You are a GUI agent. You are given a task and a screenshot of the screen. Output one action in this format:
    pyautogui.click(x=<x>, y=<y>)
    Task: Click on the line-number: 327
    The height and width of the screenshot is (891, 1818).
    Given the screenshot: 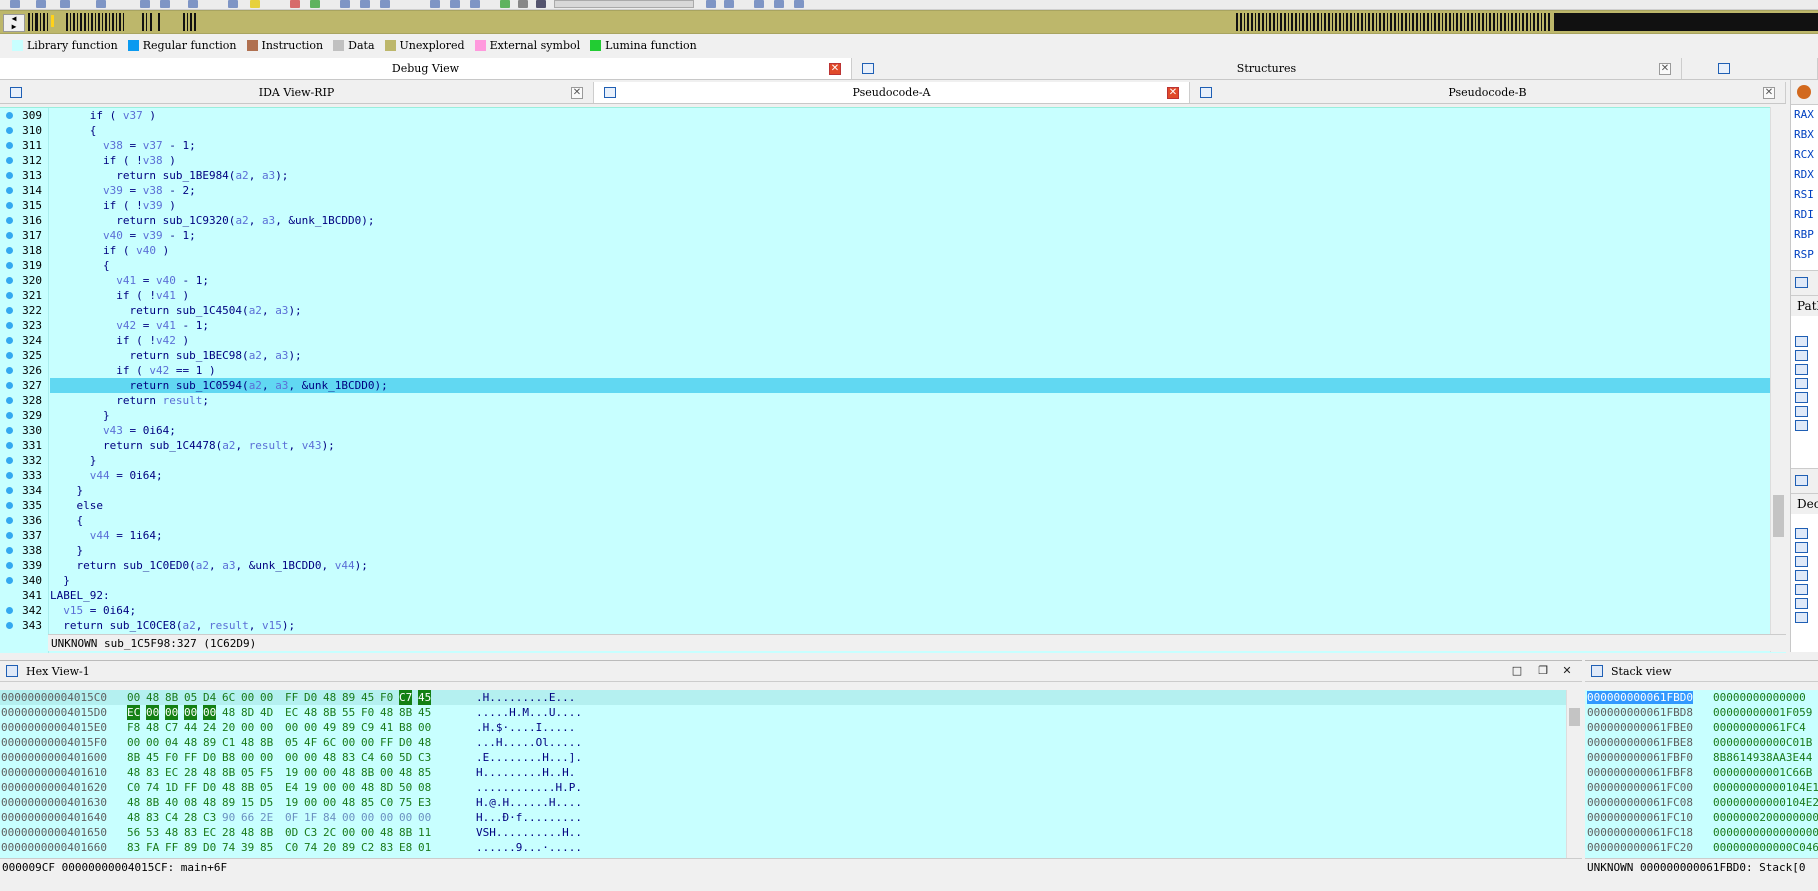 What is the action you would take?
    pyautogui.click(x=24, y=385)
    